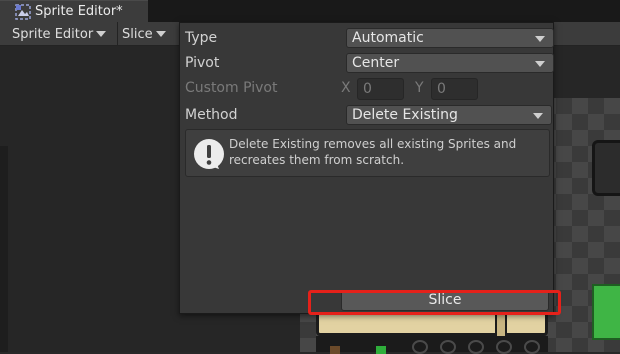 This screenshot has height=354, width=620. Describe the element at coordinates (310, 11) in the screenshot. I see `window-tab-strip: Sprite Editor*` at that location.